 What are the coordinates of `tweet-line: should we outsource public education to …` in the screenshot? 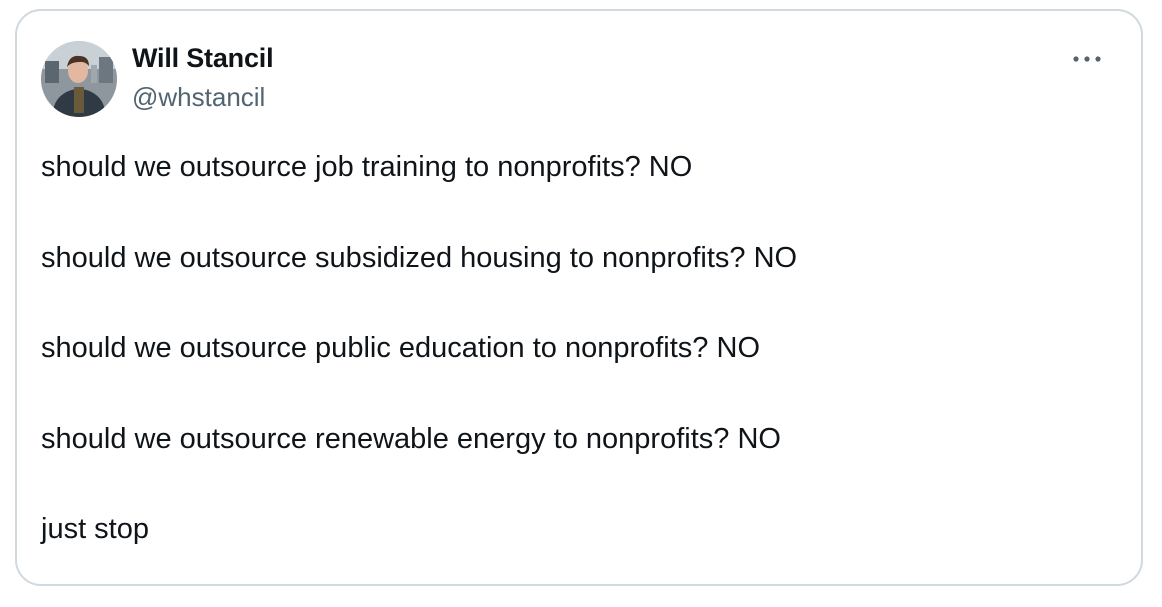 It's located at (400, 348).